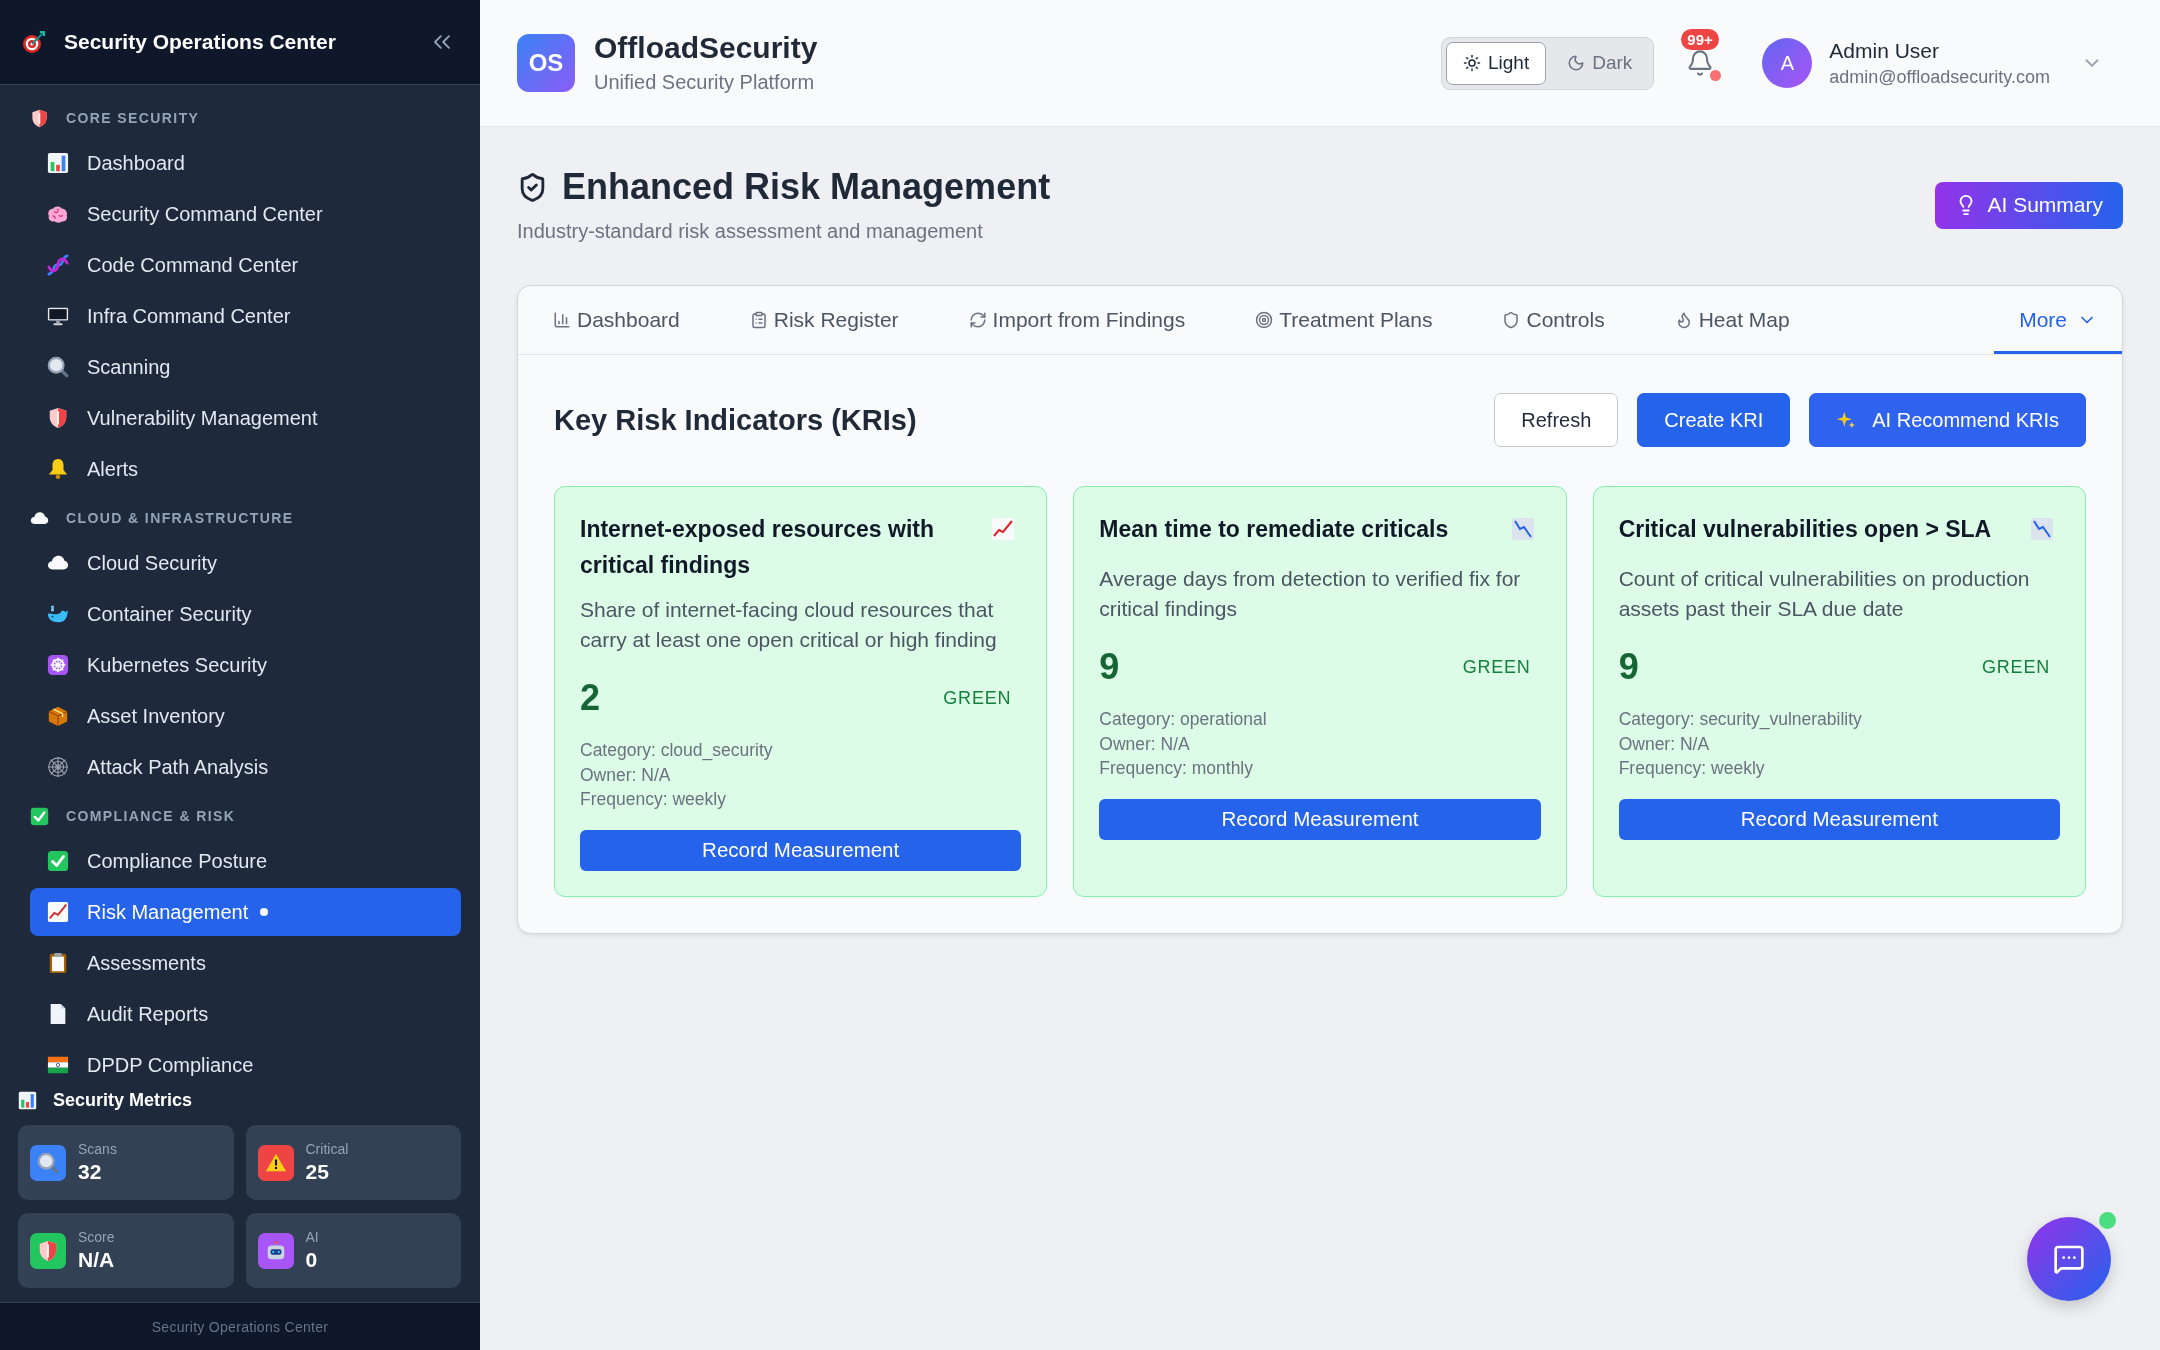 This screenshot has width=2160, height=1350. What do you see at coordinates (245, 767) in the screenshot?
I see `nav-item: Attack Path Analysis` at bounding box center [245, 767].